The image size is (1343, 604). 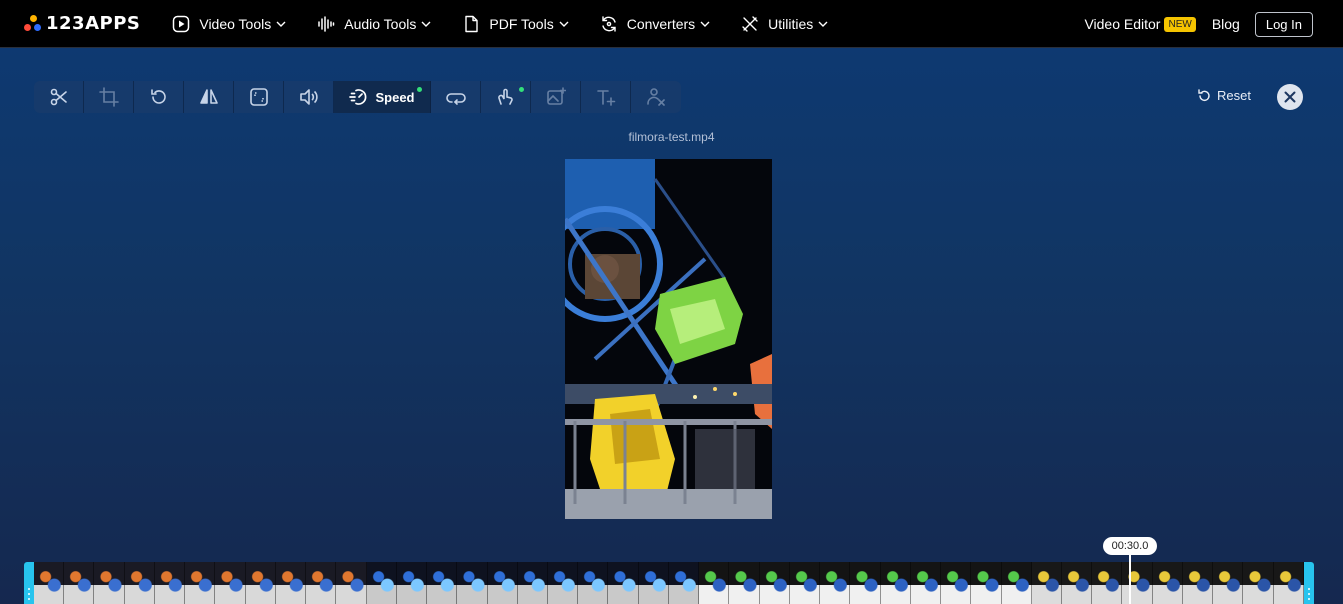 I want to click on video-editor-label: Video Editor, so click(x=1122, y=24).